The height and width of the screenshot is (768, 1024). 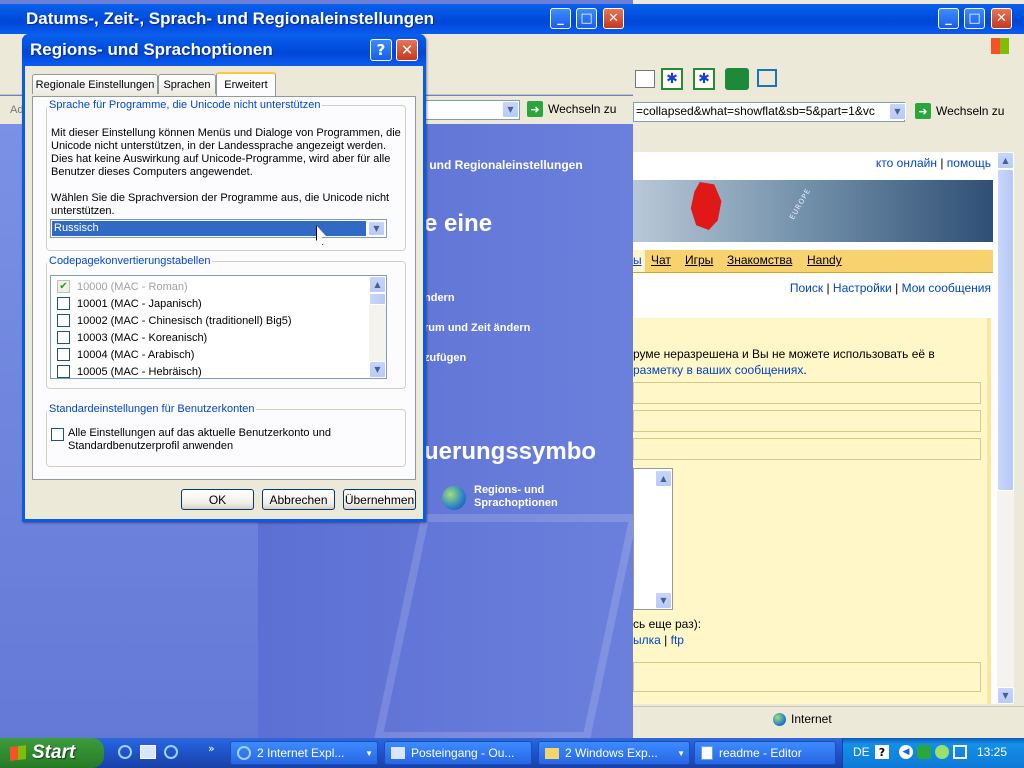 I want to click on go-button: ➜ Wechseln zu, so click(x=571, y=109).